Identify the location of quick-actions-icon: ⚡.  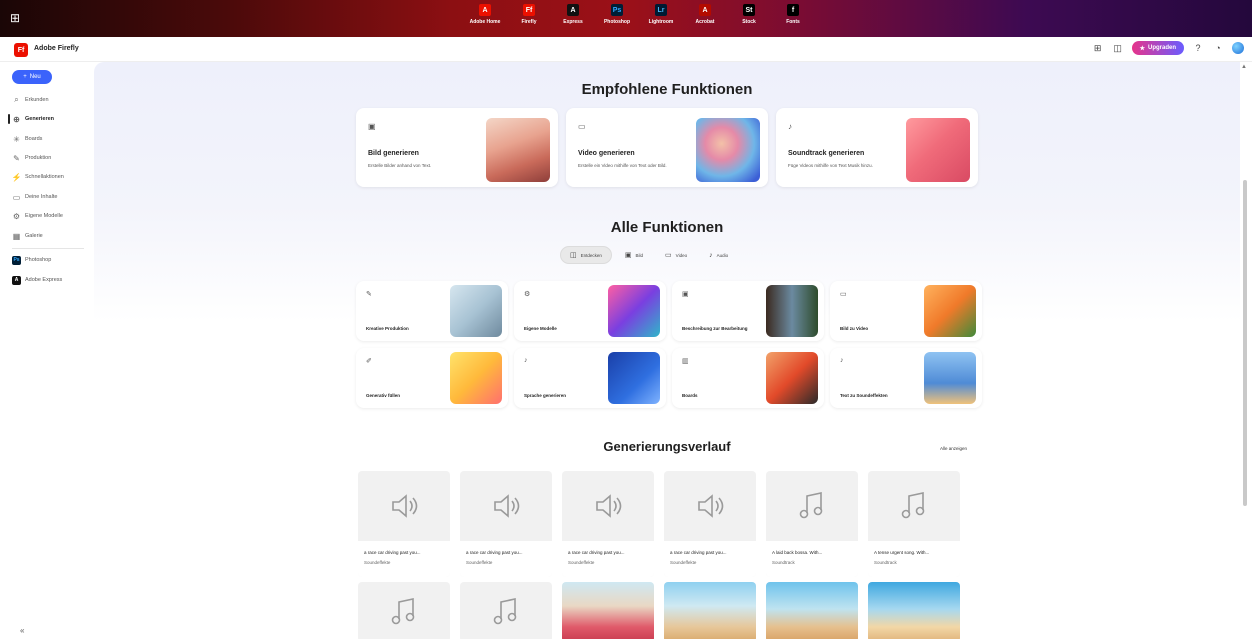
(16, 177).